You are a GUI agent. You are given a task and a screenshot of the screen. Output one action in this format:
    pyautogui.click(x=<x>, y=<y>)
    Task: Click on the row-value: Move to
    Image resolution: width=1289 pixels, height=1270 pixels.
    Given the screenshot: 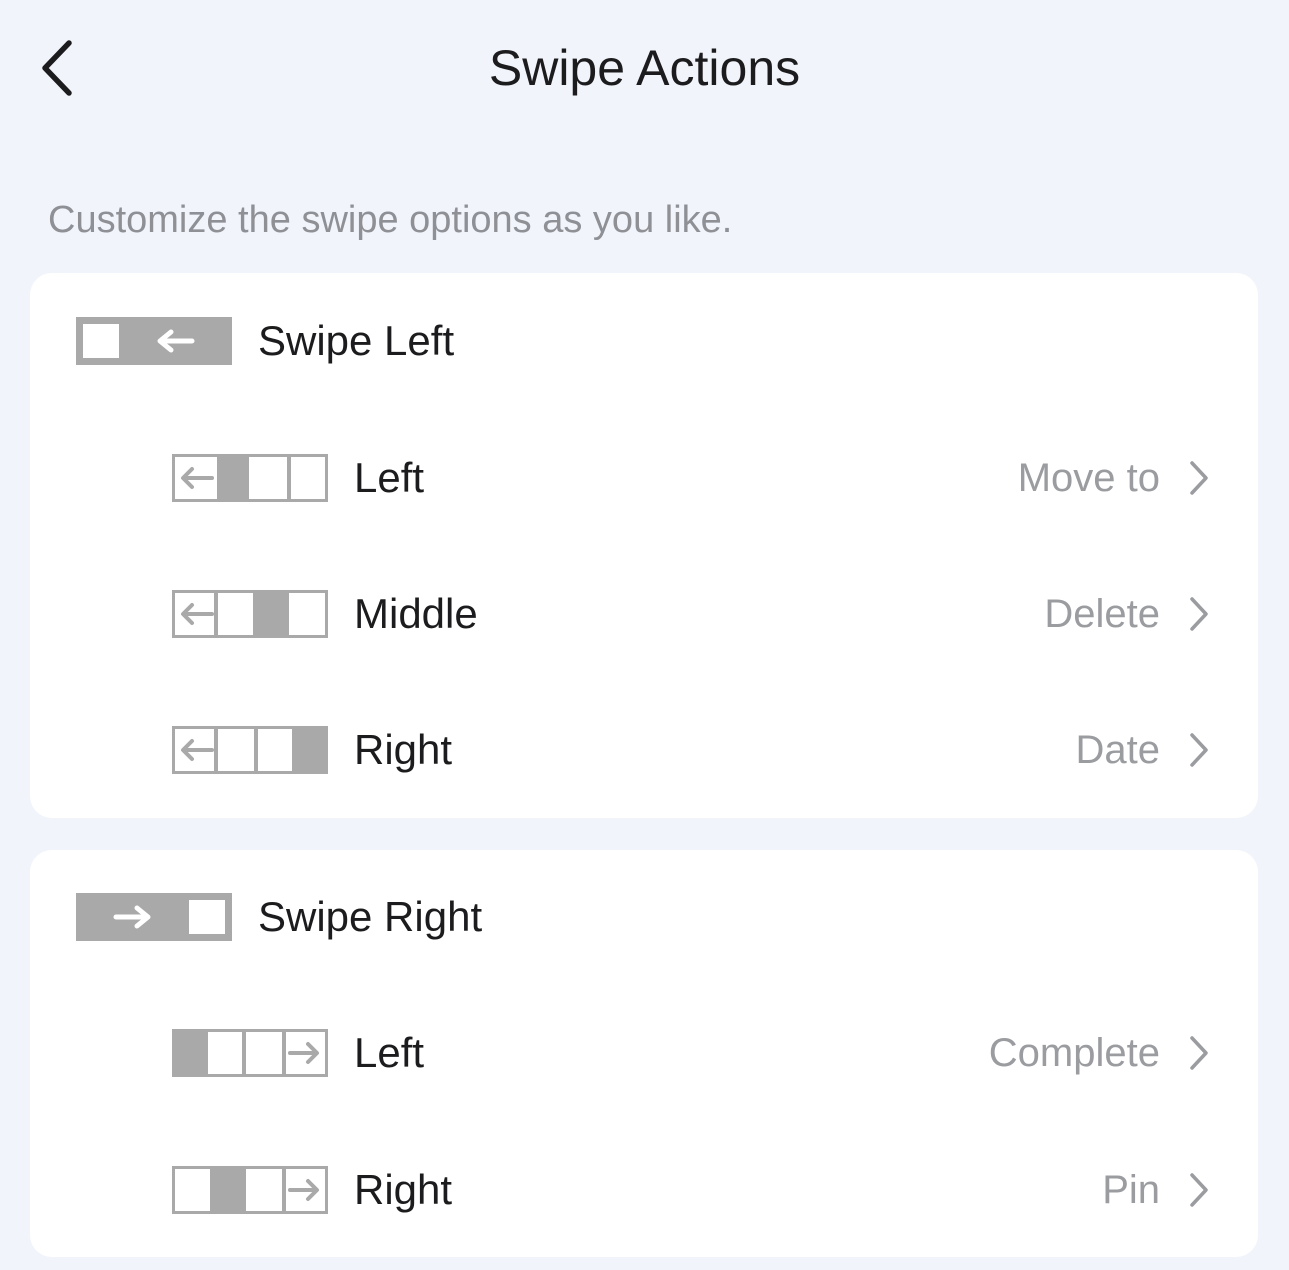 What is the action you would take?
    pyautogui.click(x=1088, y=478)
    